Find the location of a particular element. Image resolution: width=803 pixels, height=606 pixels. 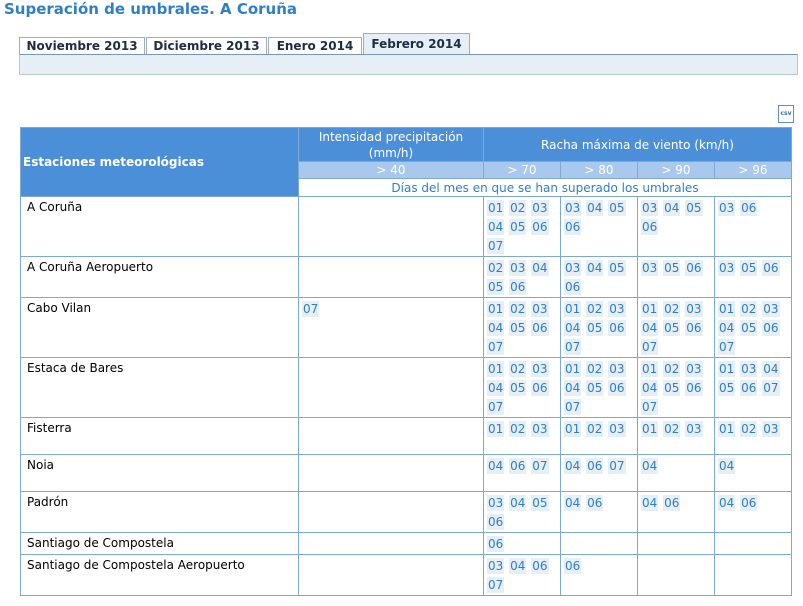

csv-download-icon: csv is located at coordinates (786, 114).